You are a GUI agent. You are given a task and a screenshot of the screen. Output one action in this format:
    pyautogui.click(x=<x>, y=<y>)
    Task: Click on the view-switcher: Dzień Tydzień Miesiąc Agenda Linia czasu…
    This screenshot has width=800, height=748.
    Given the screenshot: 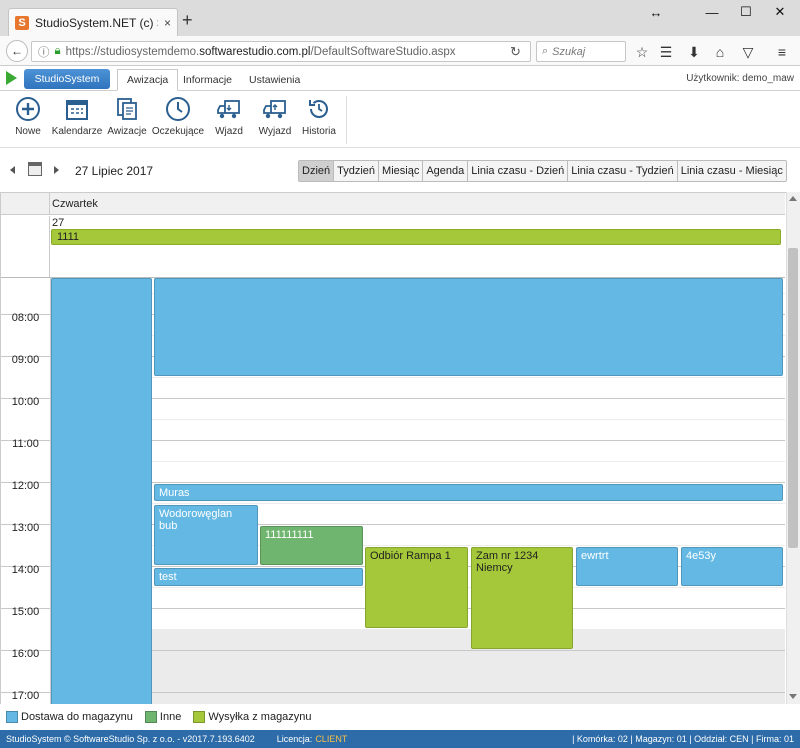 What is the action you would take?
    pyautogui.click(x=542, y=171)
    